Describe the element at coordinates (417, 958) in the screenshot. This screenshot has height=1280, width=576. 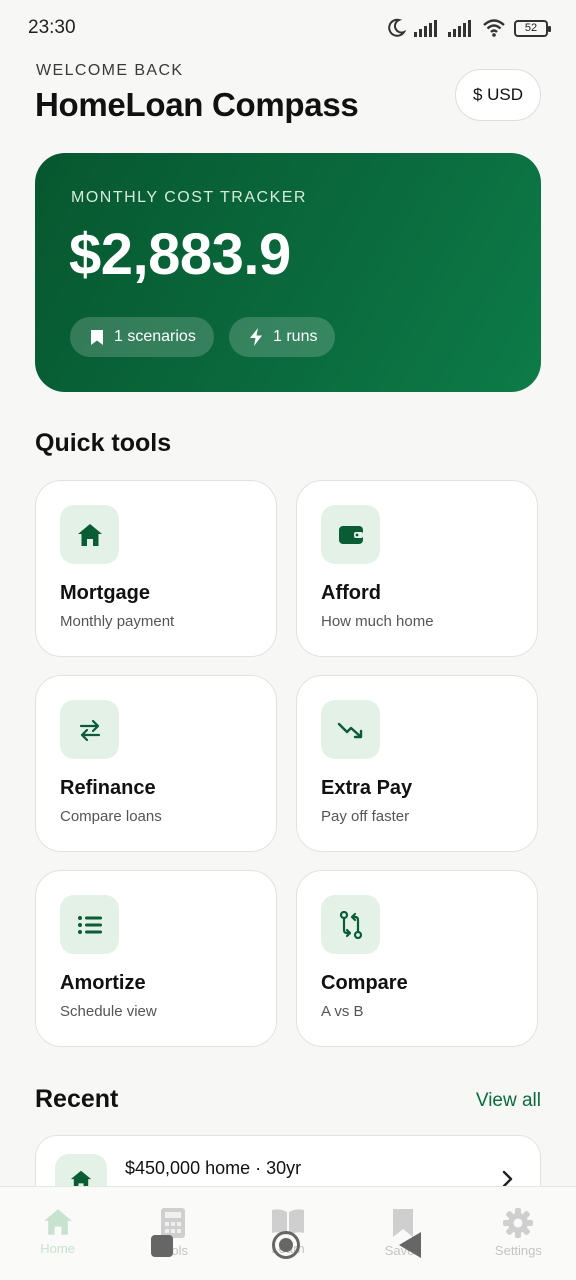
I see `tool-card-compare: Compare A vs B` at that location.